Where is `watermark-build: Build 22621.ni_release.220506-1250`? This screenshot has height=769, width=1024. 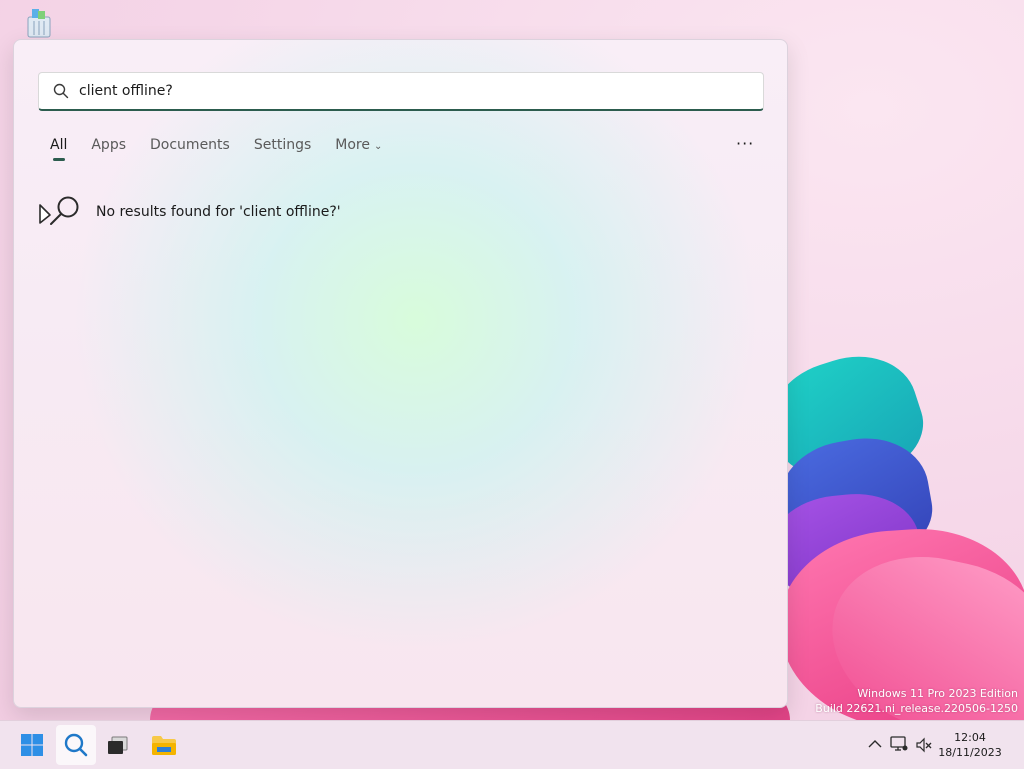 watermark-build: Build 22621.ni_release.220506-1250 is located at coordinates (916, 708).